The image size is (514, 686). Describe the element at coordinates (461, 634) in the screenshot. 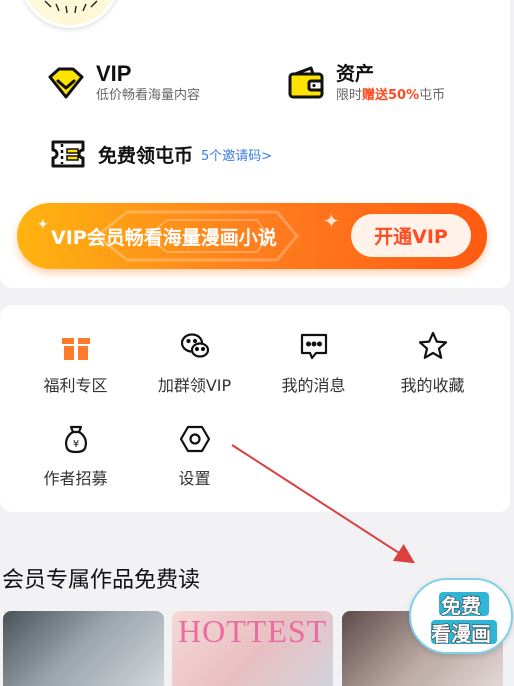

I see `float-line2: 看漫画` at that location.